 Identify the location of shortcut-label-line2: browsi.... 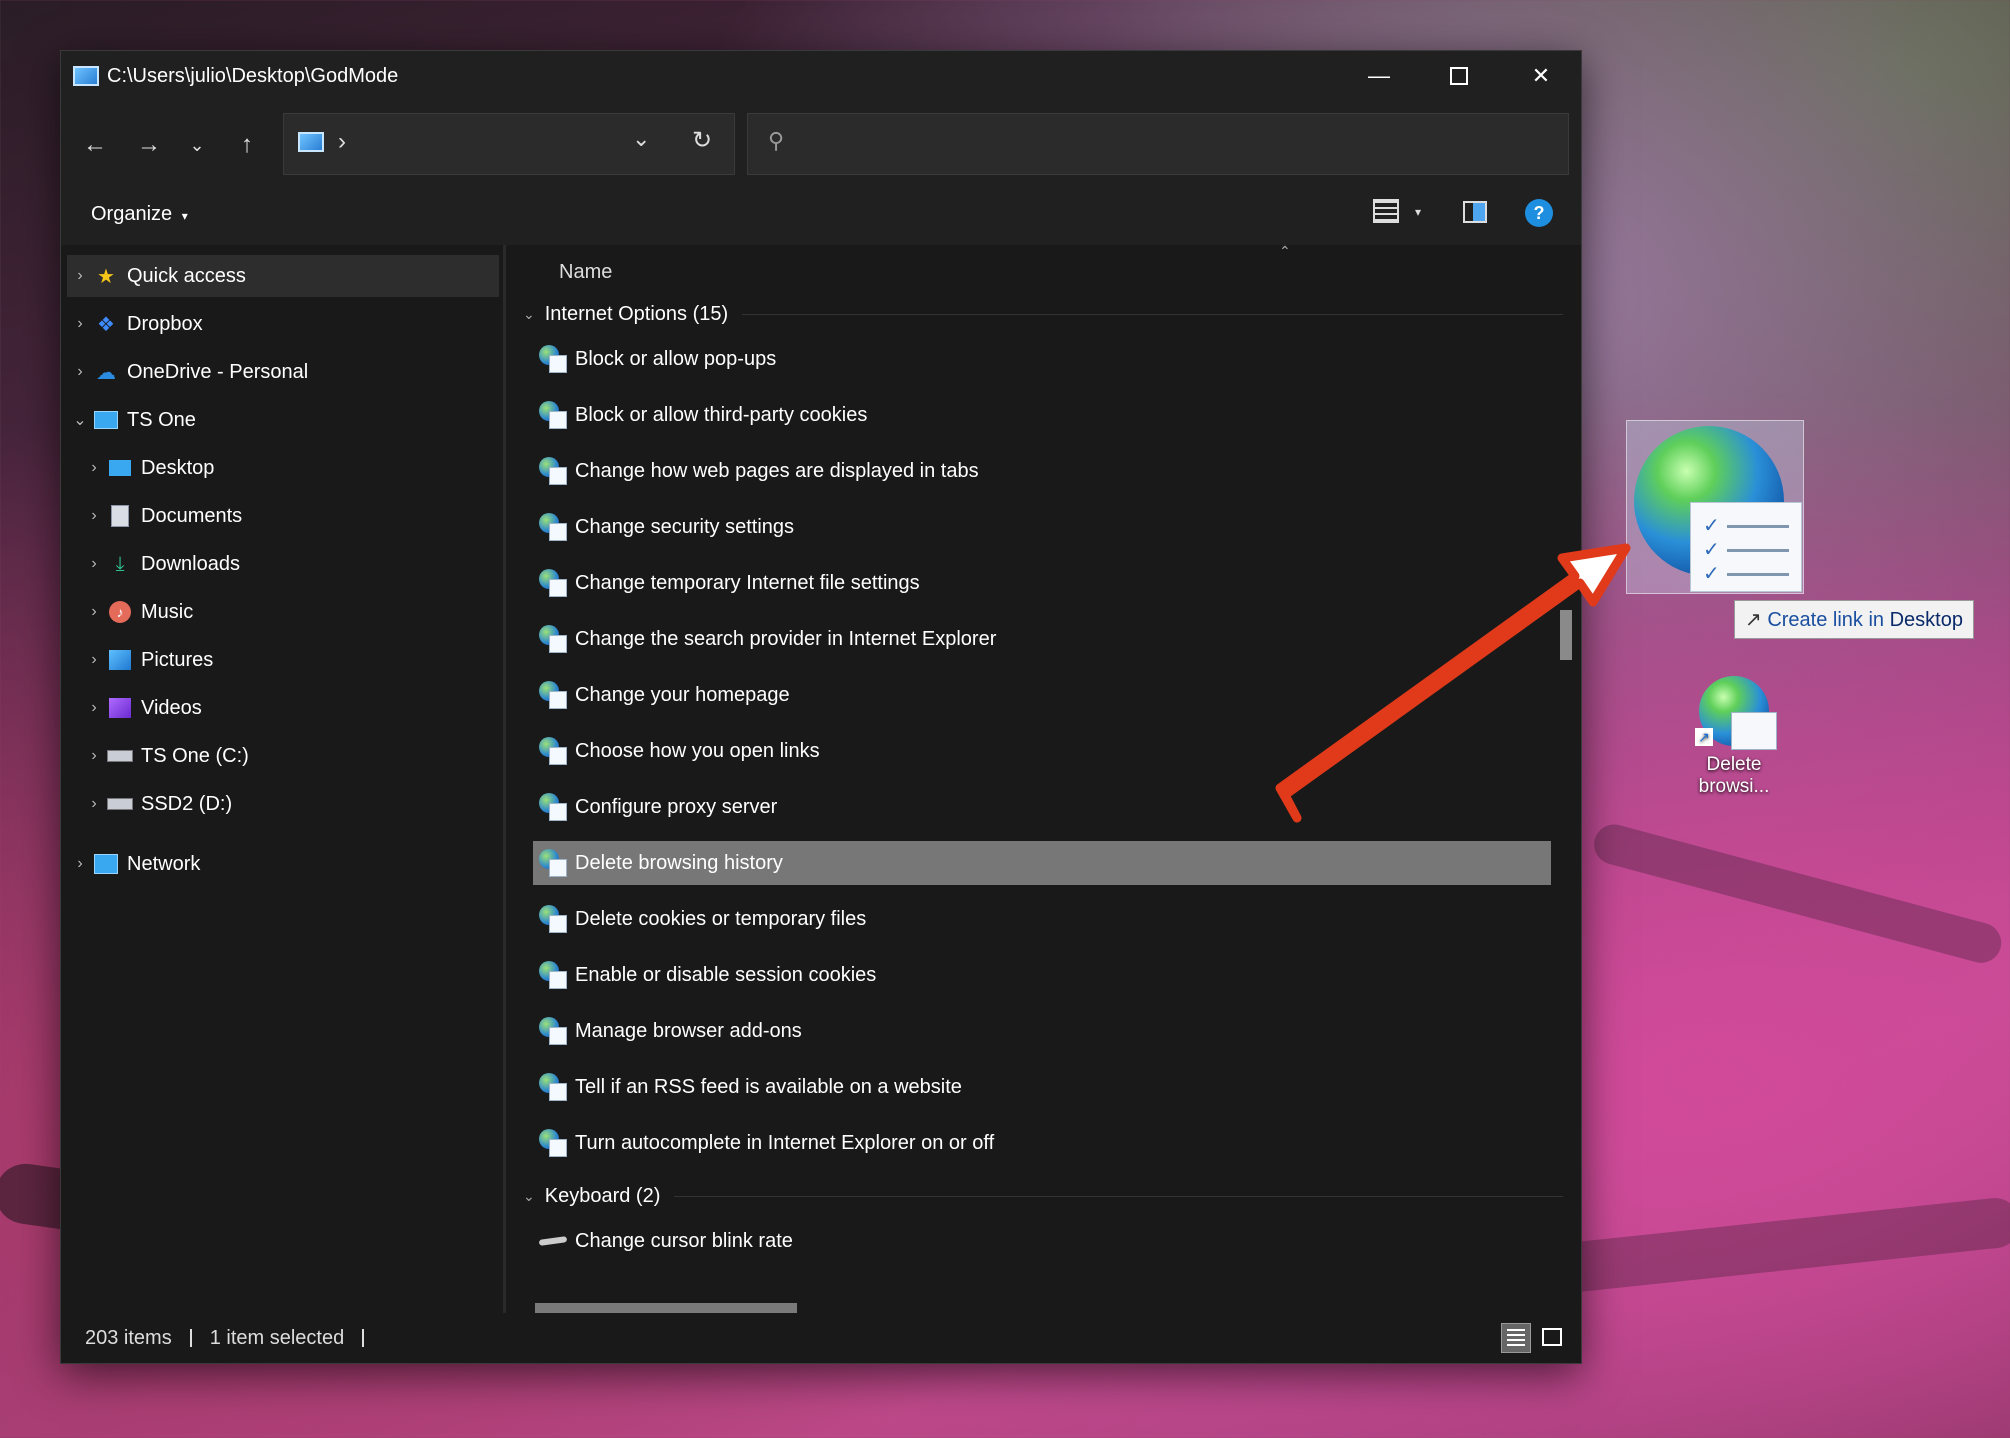
(1734, 786).